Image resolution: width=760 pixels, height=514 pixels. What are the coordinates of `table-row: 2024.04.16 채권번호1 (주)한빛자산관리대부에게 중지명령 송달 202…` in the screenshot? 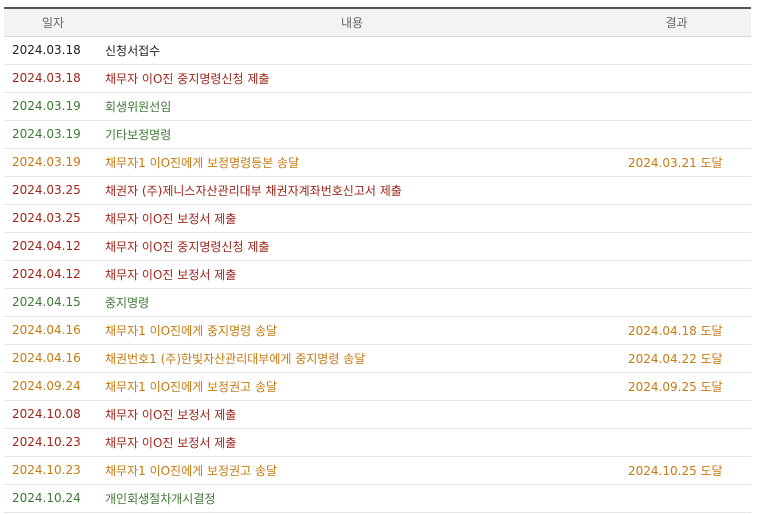 It's located at (377, 358).